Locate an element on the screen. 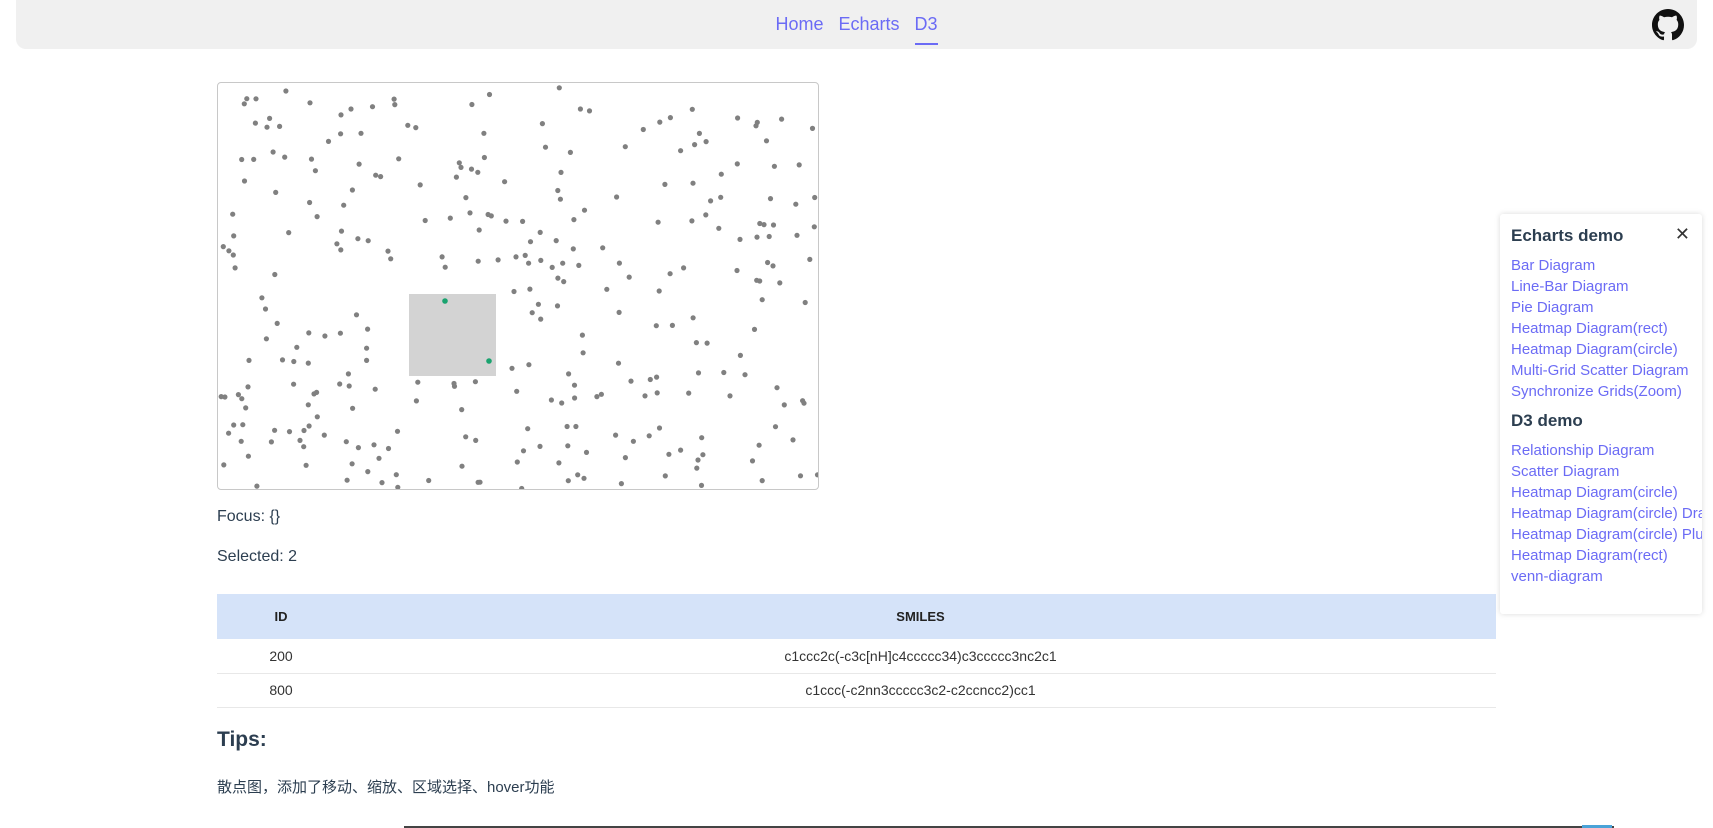 The width and height of the screenshot is (1713, 828). d3-link-relationship: Relationship Diagram is located at coordinates (1606, 450).